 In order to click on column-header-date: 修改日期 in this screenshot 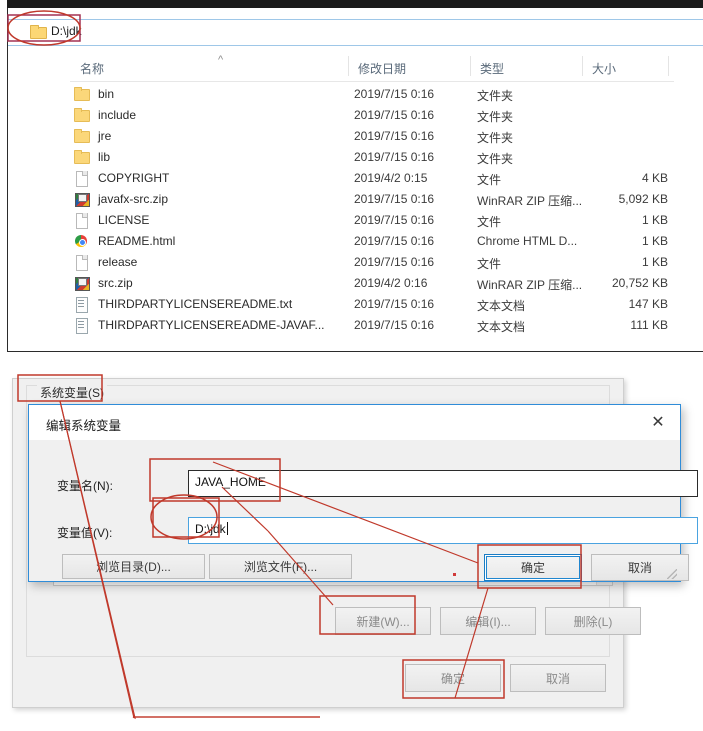, I will do `click(382, 68)`.